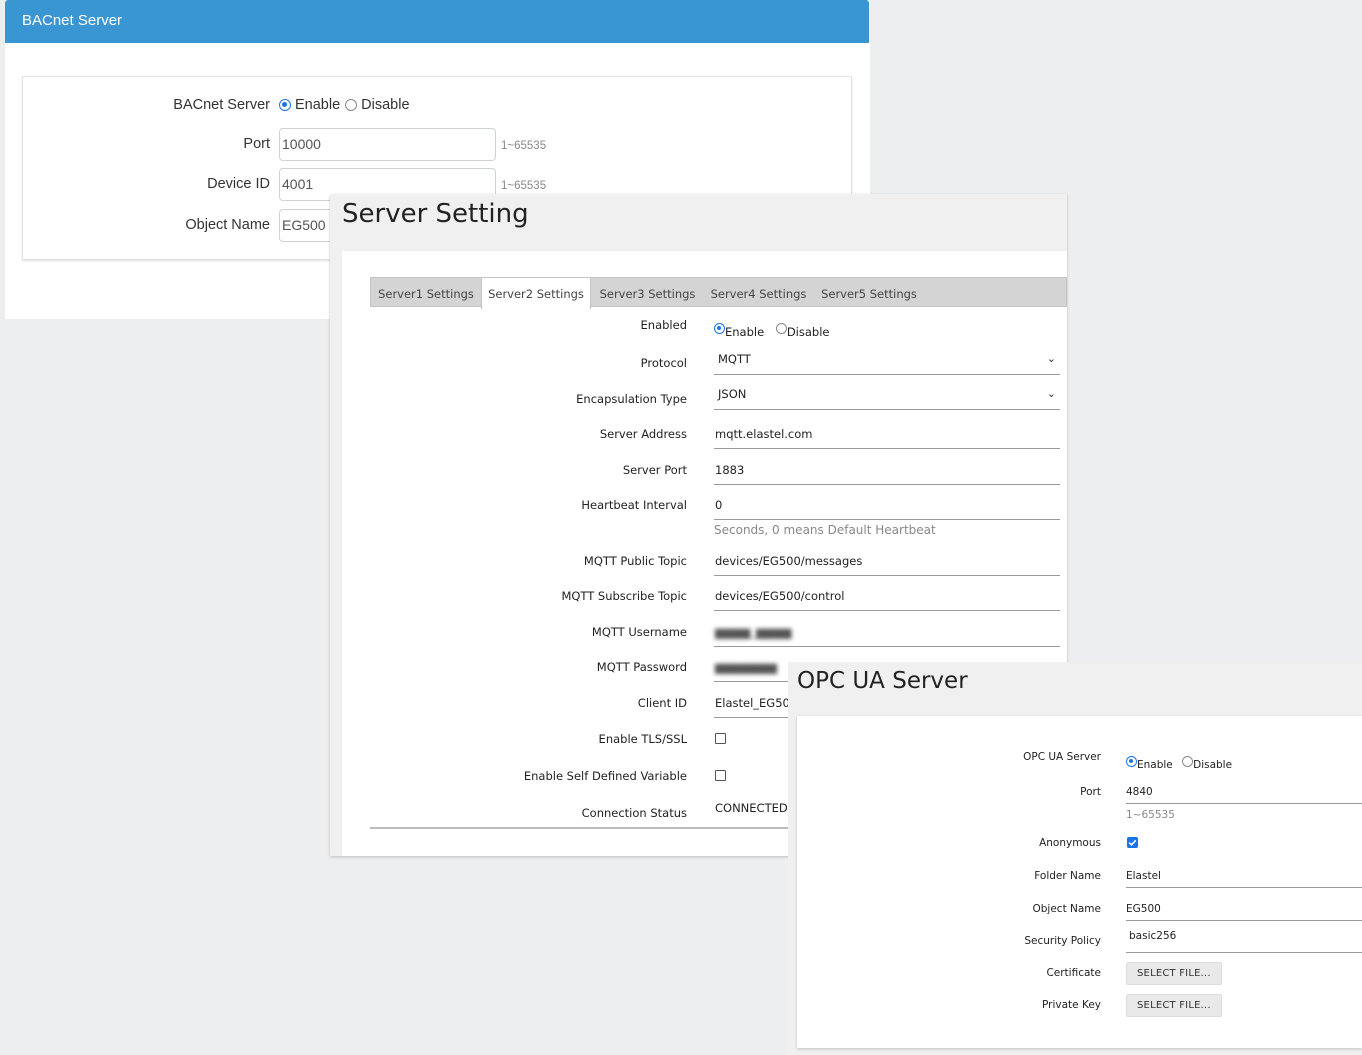 The height and width of the screenshot is (1055, 1362). I want to click on encapsulation-type-select: JSON ⌄, so click(887, 398).